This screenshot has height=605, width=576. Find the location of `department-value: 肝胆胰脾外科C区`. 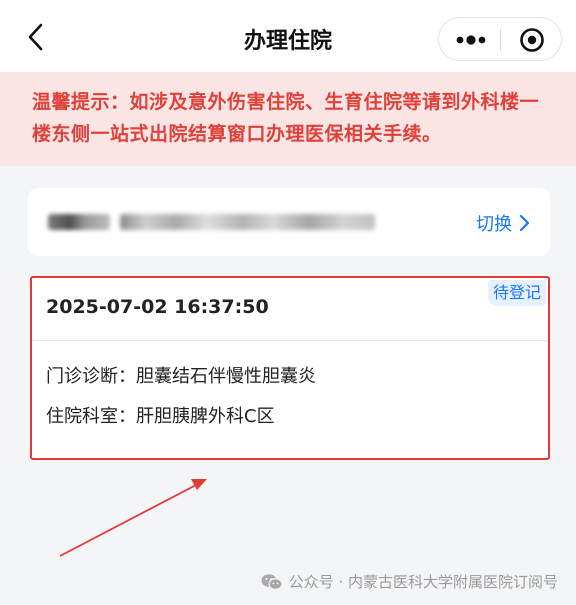

department-value: 肝胆胰脾外科C区 is located at coordinates (205, 416).